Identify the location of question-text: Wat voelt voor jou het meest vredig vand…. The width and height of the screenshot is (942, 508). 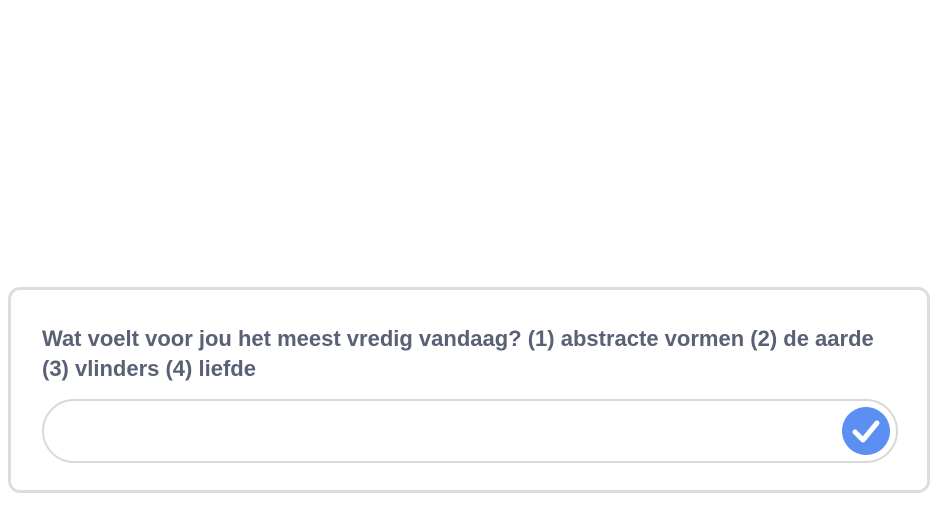
(458, 353).